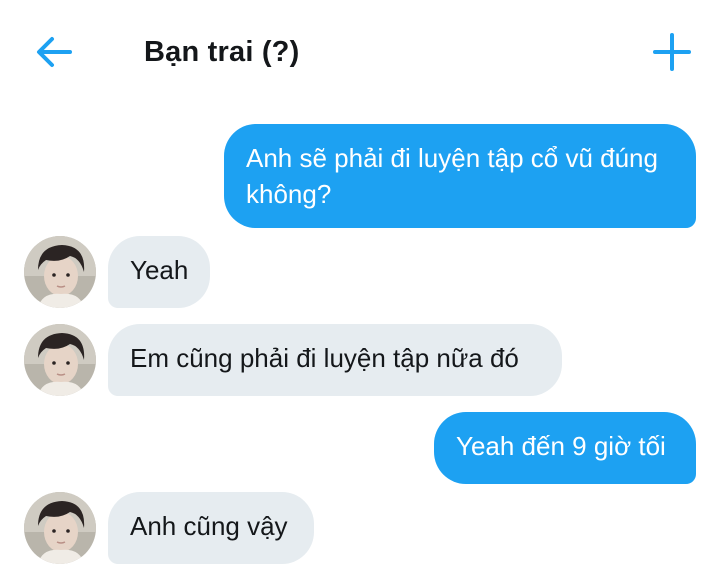 This screenshot has height=579, width=720. I want to click on incoming-message: Em cũng phải đi luyện tập nữa đó, so click(335, 360).